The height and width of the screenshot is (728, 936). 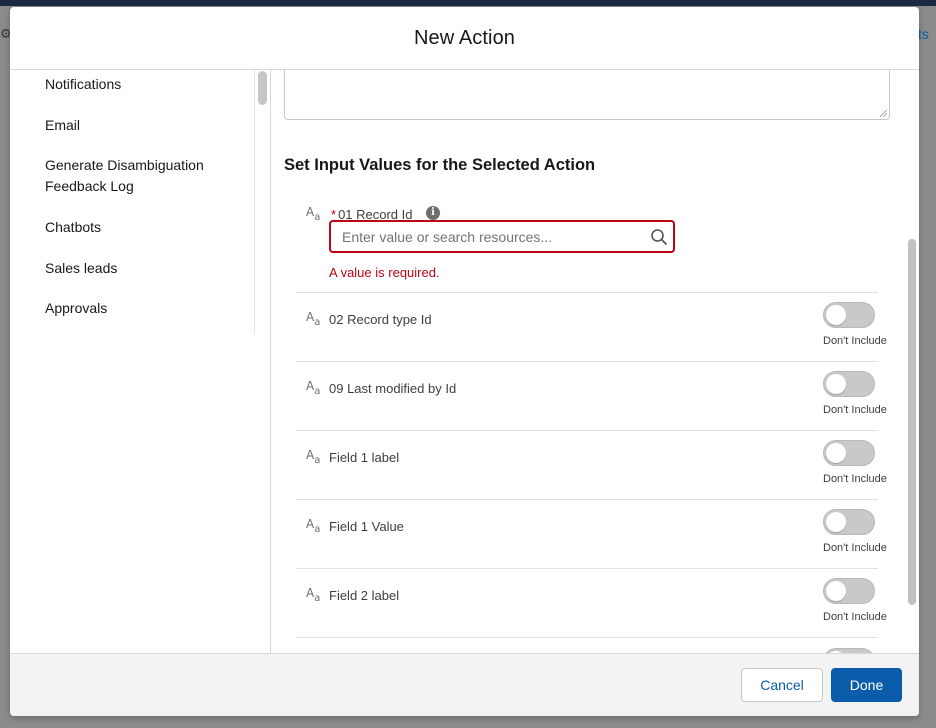 I want to click on field-row-field-1-label: Aa Field 1 label Don't Include, so click(x=591, y=464).